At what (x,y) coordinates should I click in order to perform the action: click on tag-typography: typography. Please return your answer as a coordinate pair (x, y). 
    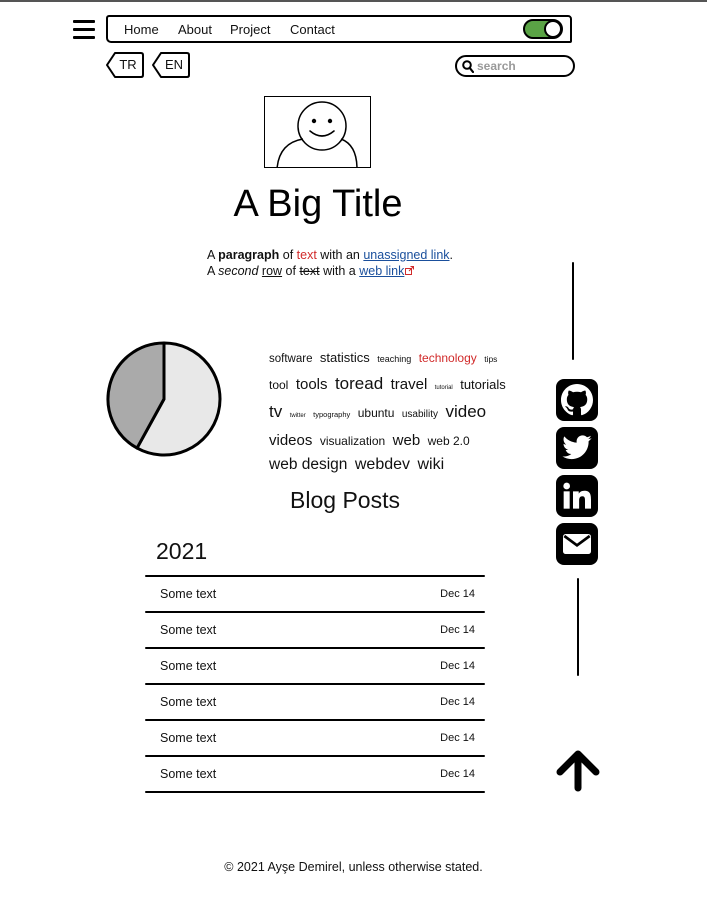
    Looking at the image, I should click on (331, 414).